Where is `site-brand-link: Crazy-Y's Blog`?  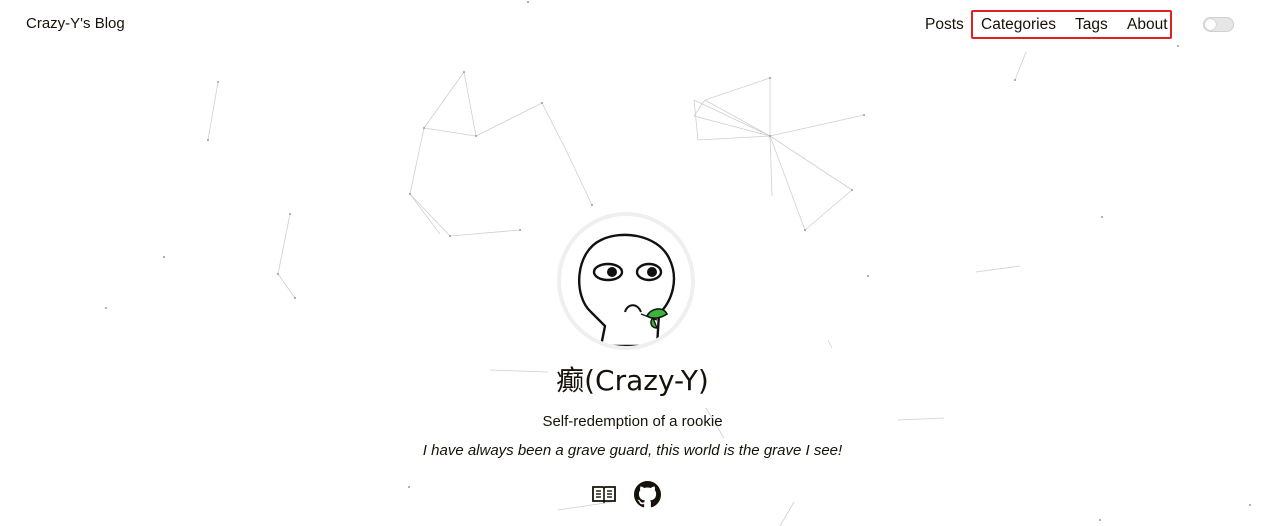
site-brand-link: Crazy-Y's Blog is located at coordinates (75, 23).